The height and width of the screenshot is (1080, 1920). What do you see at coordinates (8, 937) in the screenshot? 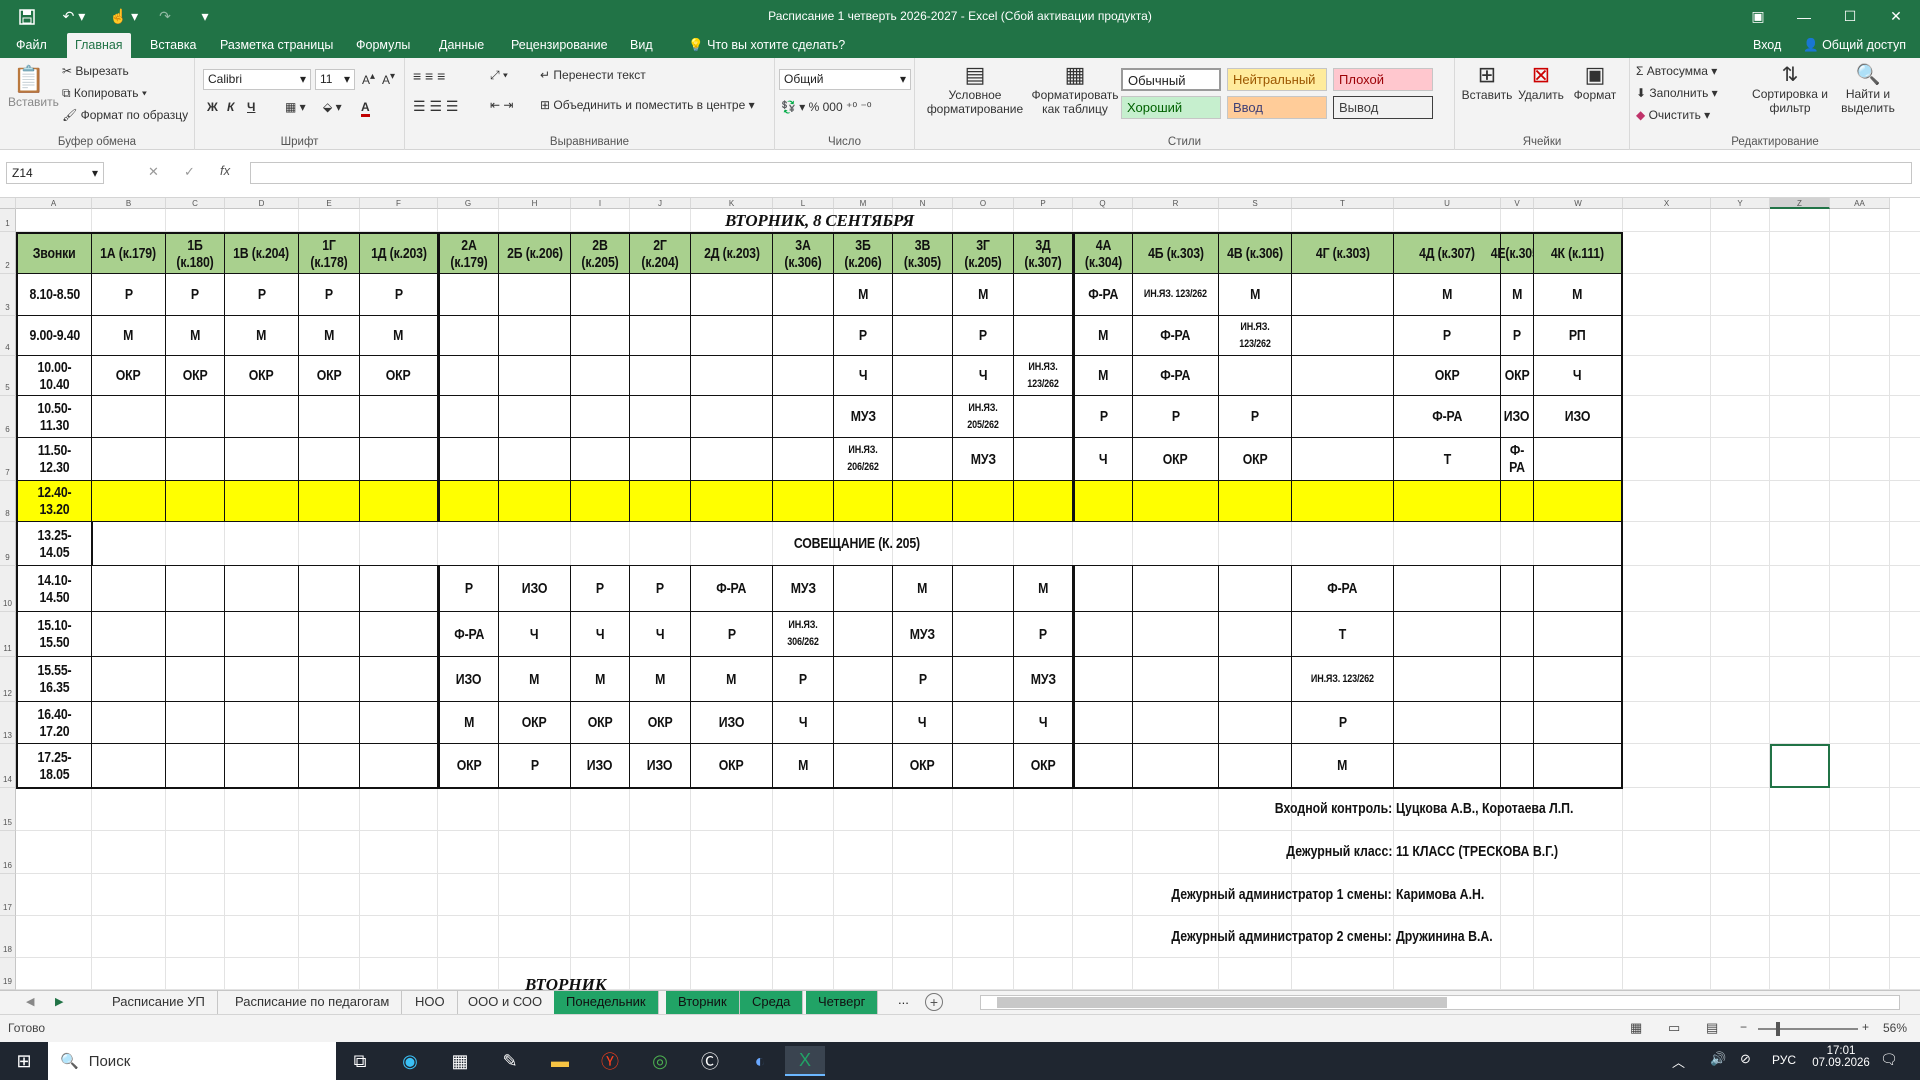
I see `row-header: 18` at bounding box center [8, 937].